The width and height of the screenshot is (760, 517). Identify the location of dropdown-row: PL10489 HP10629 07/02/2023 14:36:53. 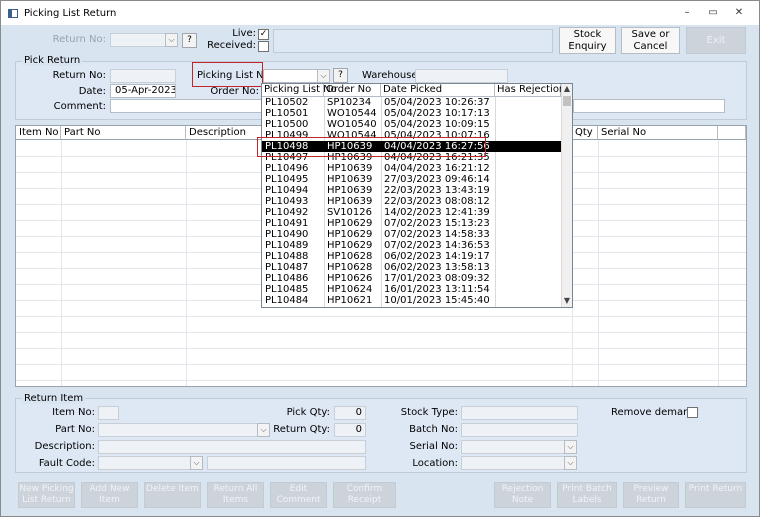
(411, 245).